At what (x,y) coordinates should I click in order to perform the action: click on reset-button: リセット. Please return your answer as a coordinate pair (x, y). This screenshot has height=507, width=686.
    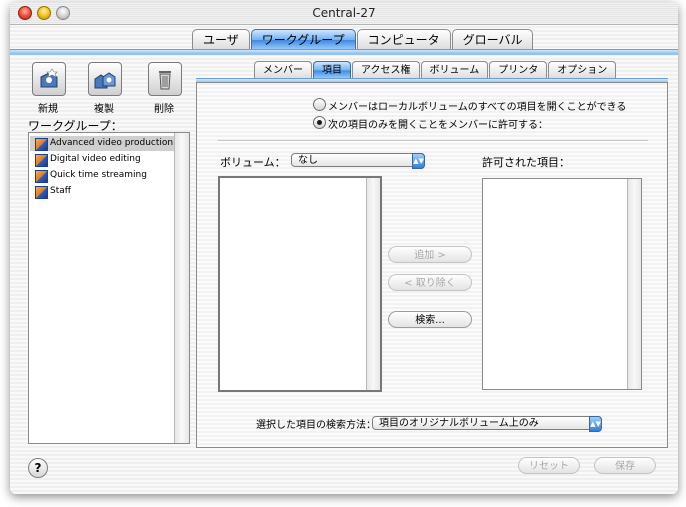
    Looking at the image, I should click on (549, 465).